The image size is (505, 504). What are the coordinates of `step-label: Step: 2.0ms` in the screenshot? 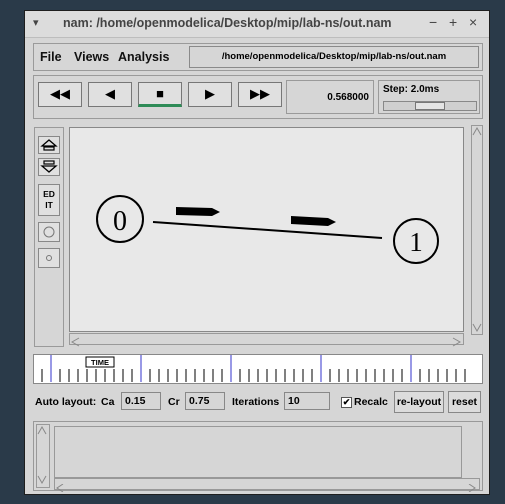 It's located at (411, 89).